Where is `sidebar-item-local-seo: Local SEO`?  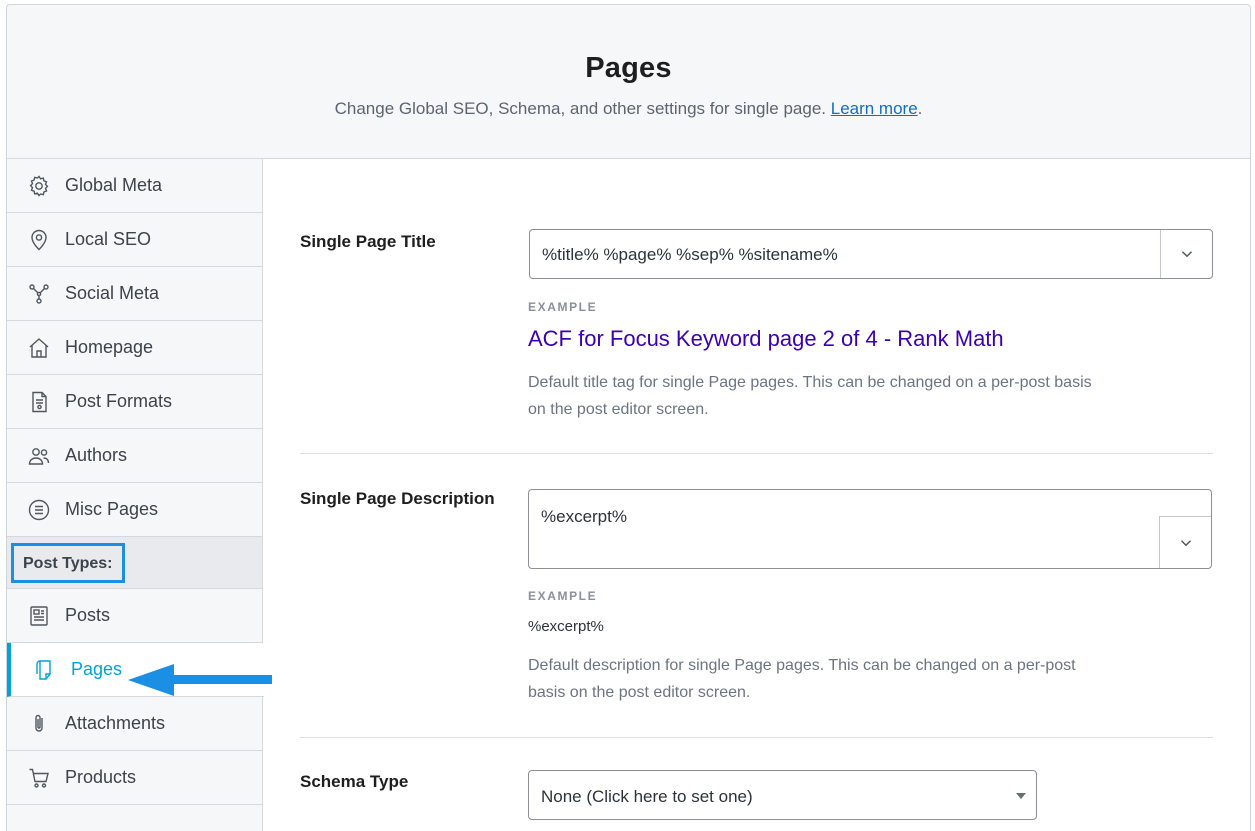
sidebar-item-local-seo: Local SEO is located at coordinates (134, 240).